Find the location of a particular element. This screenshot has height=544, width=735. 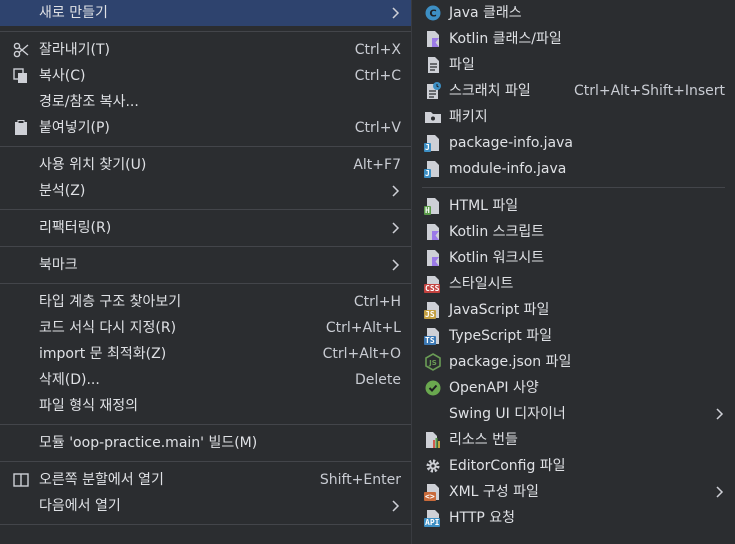

menu-item-label: 새로 만들기 is located at coordinates (73, 13).